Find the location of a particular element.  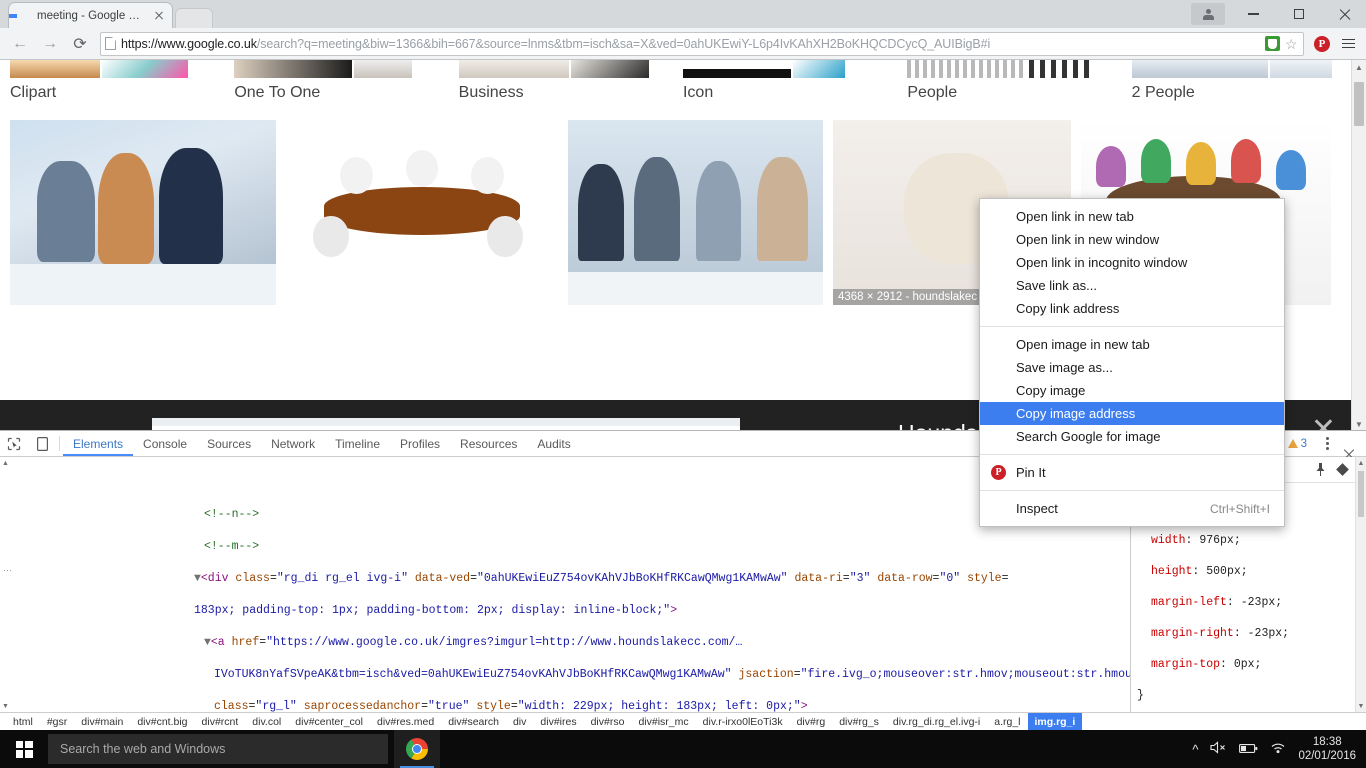

customize-icon is located at coordinates (1342, 469).